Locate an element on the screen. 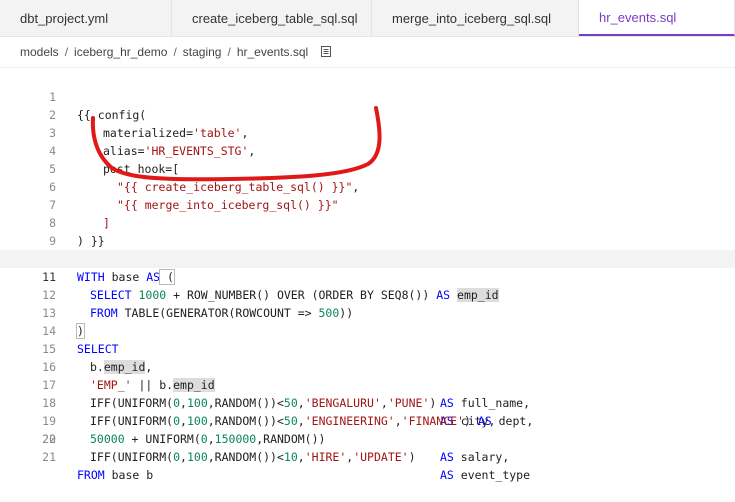 The image size is (735, 502). tab-create-iceberg-table-sql: create_iceberg_table_sql.sql is located at coordinates (272, 18).